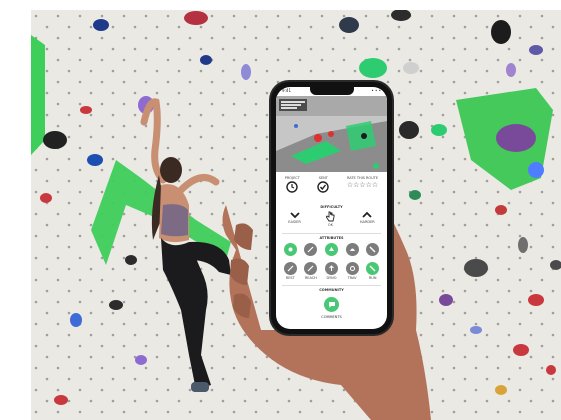 This screenshot has width=561, height=420. I want to click on attribute-label: DYNO, so click(331, 278).